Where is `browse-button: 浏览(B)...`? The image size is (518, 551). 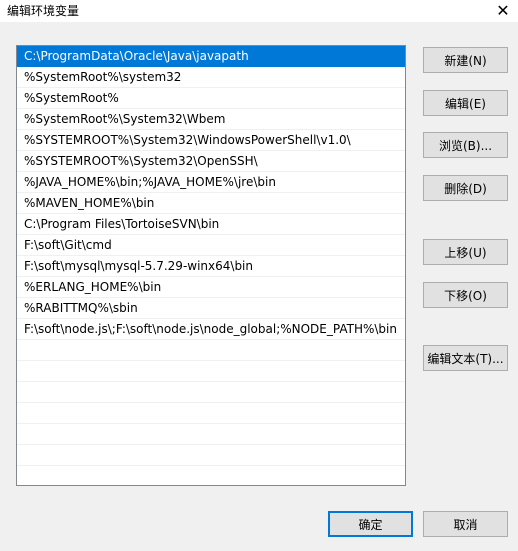 browse-button: 浏览(B)... is located at coordinates (465, 145).